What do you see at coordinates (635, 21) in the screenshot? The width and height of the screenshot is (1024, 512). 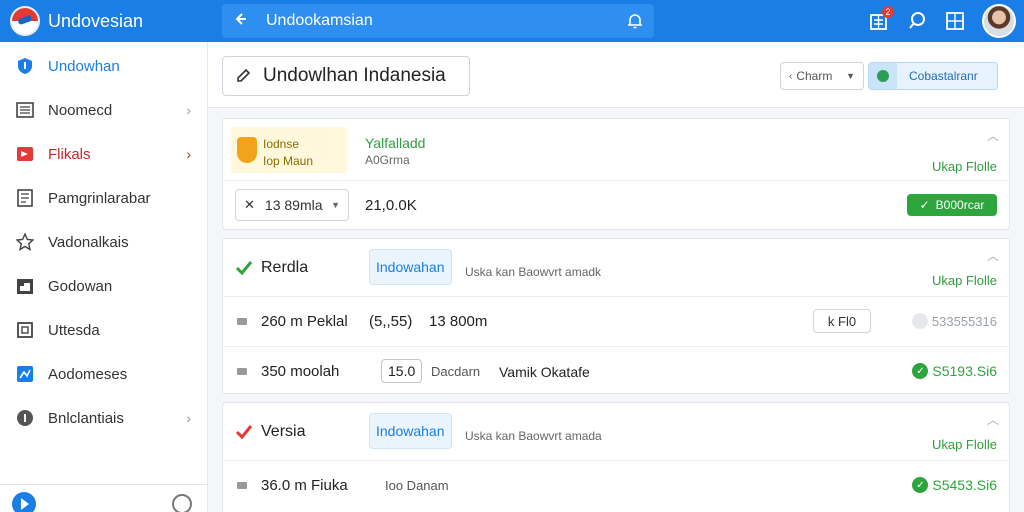 I see `bell-icon` at bounding box center [635, 21].